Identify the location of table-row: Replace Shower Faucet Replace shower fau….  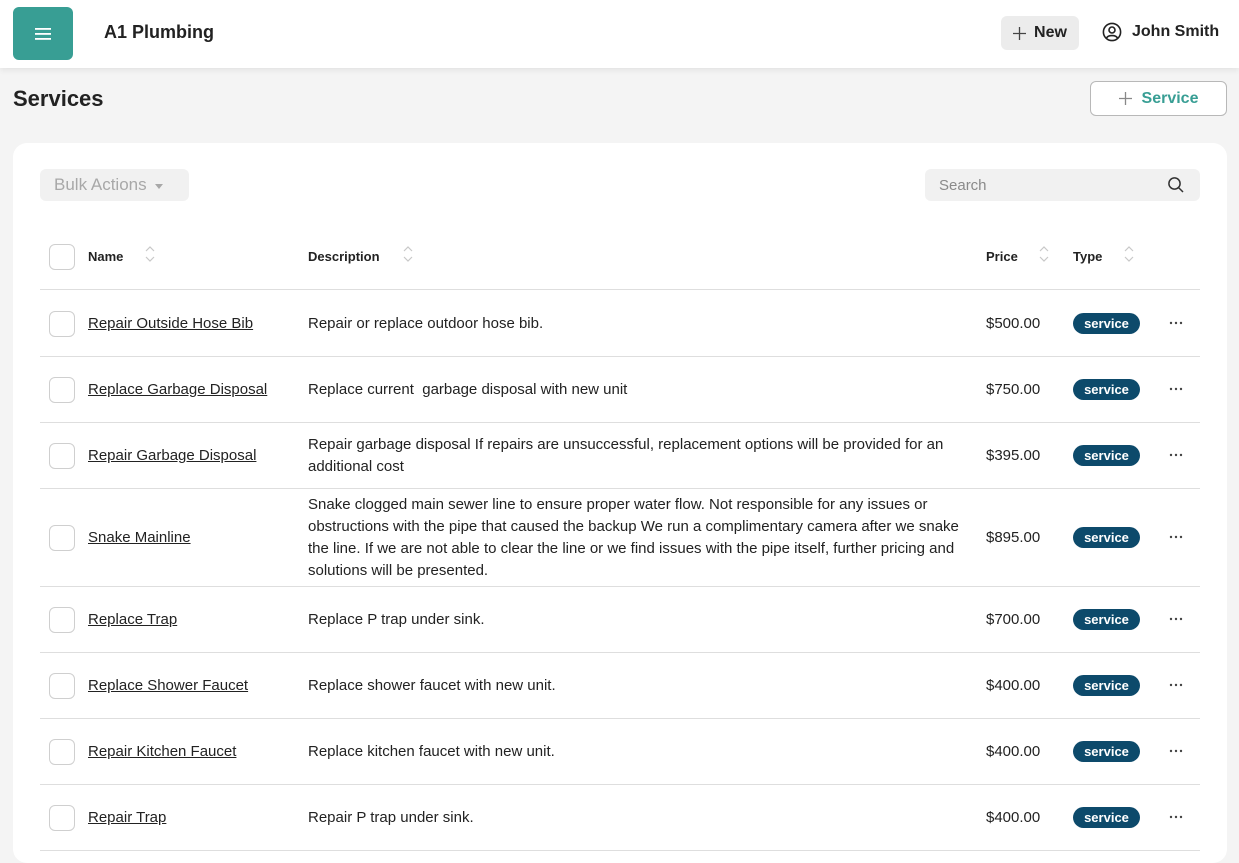
(620, 686).